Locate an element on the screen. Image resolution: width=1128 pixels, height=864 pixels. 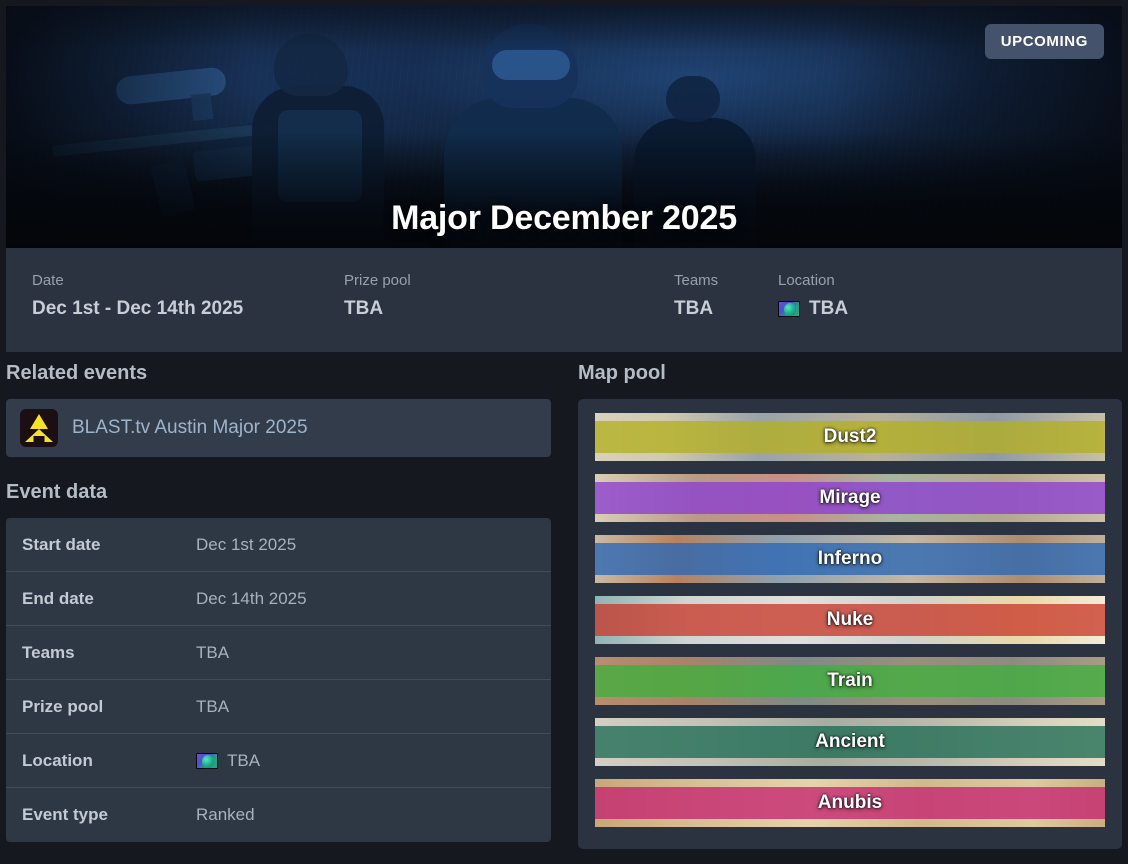
row-key-prize-pool: Prize pool is located at coordinates (63, 706).